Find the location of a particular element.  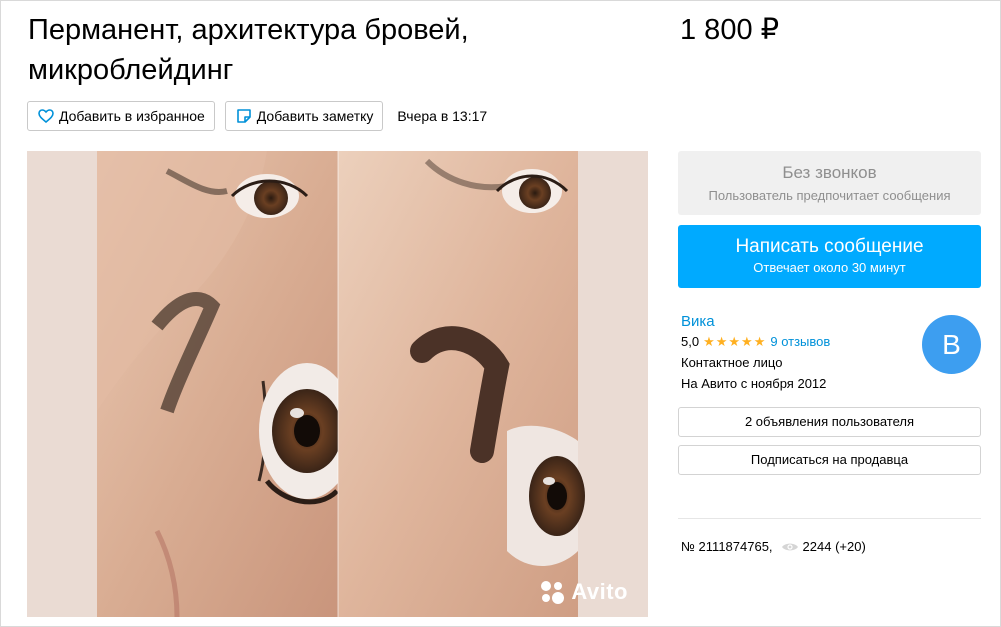

avito-watermark-text: Avito is located at coordinates (599, 591).